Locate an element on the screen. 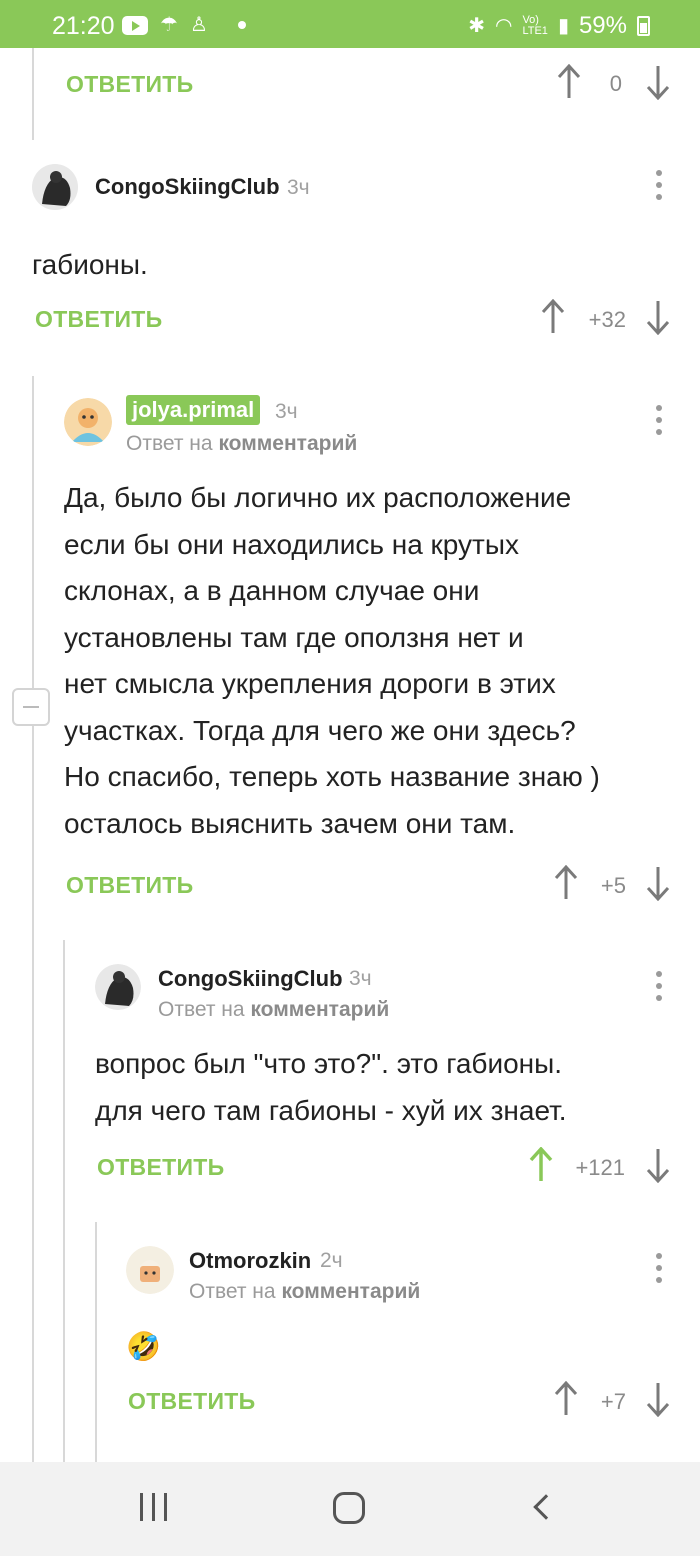 The height and width of the screenshot is (1556, 700). status-right-icons: ✱ ◠ Vo) LTE1 ▮ 59% is located at coordinates (559, 26).